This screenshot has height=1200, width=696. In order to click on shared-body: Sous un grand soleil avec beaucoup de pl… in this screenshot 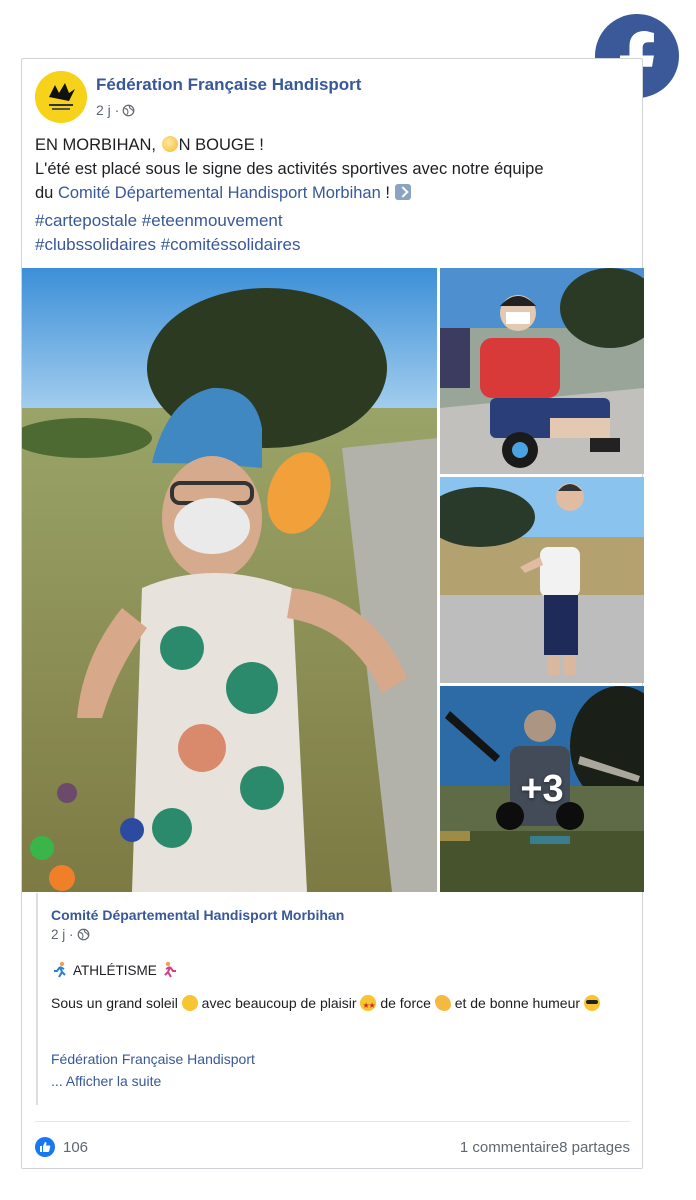, I will do `click(331, 1004)`.